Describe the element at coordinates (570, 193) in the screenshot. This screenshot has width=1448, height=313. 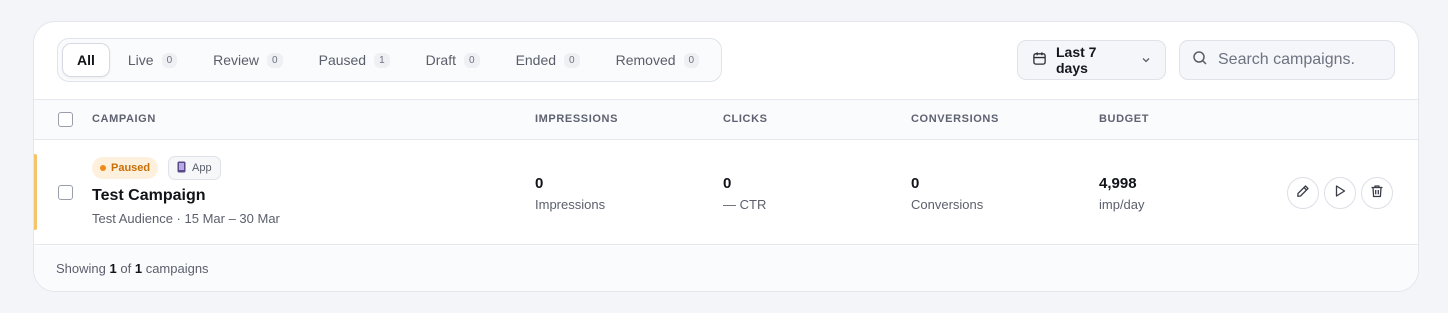
I see `impressions-cell: 0 Impressions` at that location.